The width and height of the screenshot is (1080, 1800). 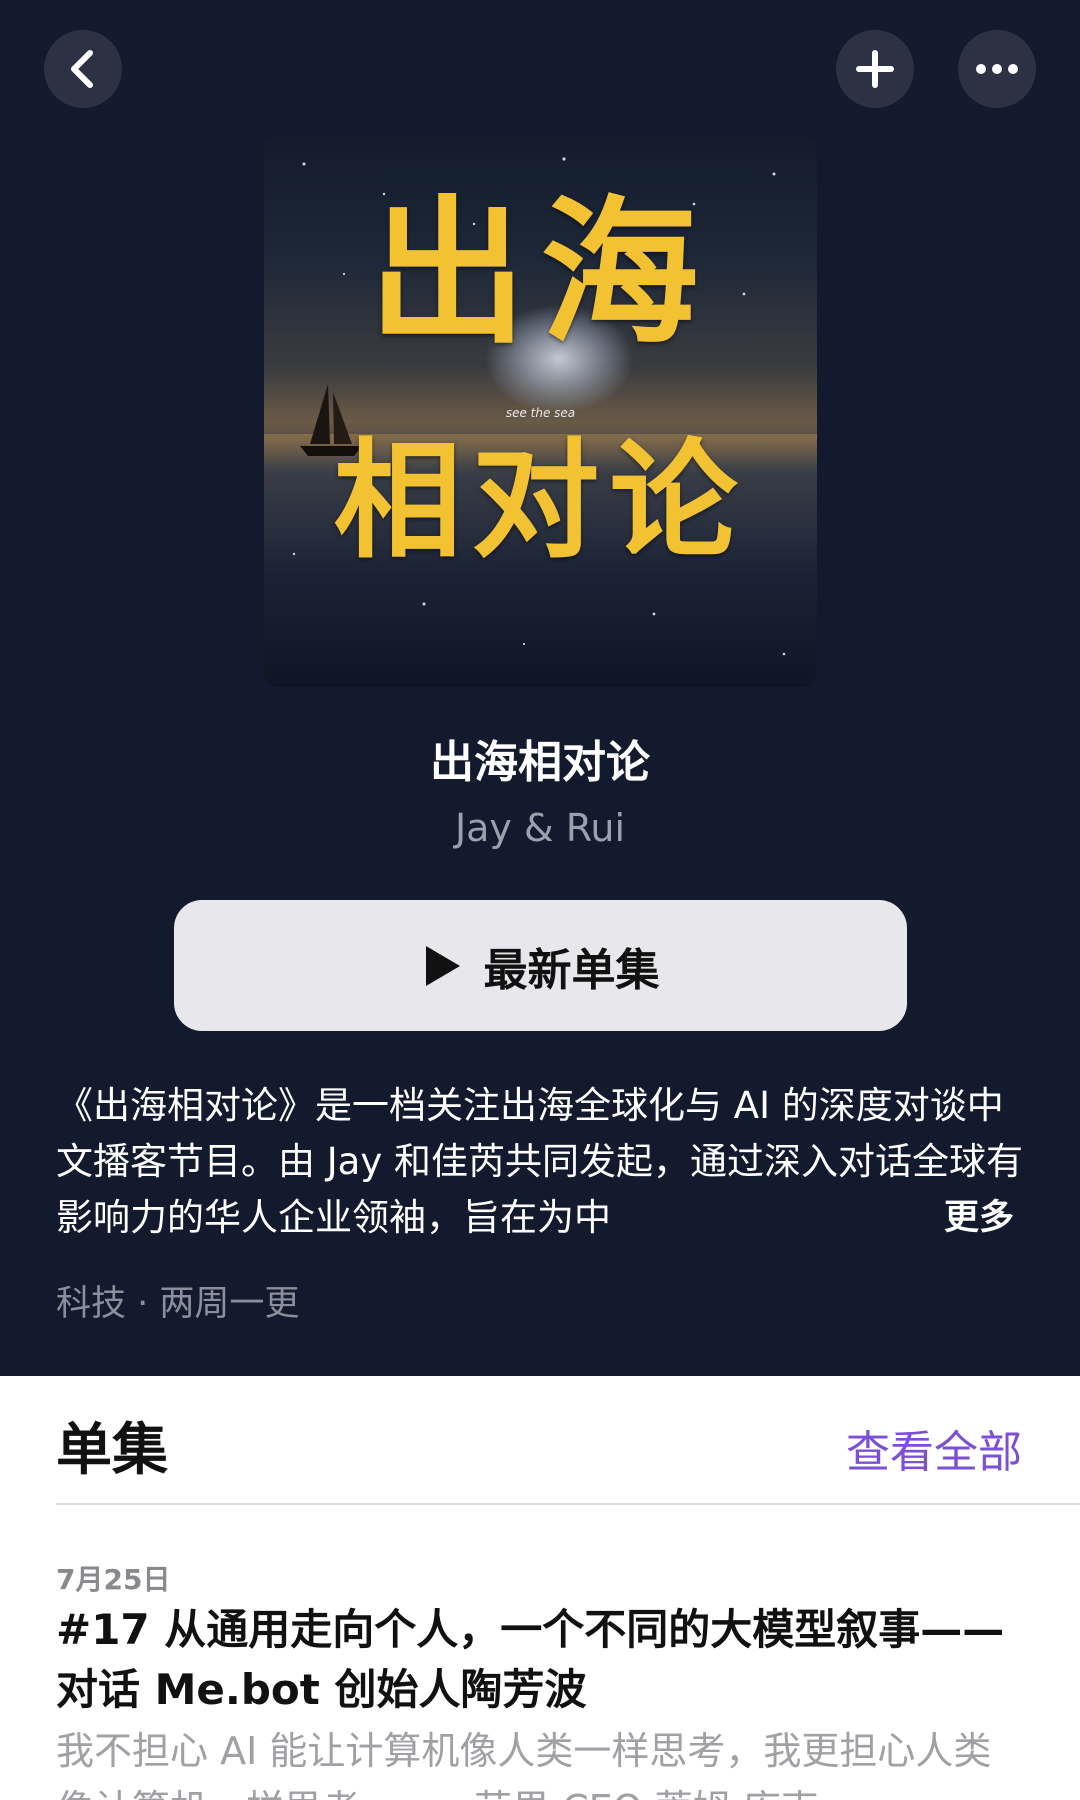 I want to click on section-divider, so click(x=568, y=1504).